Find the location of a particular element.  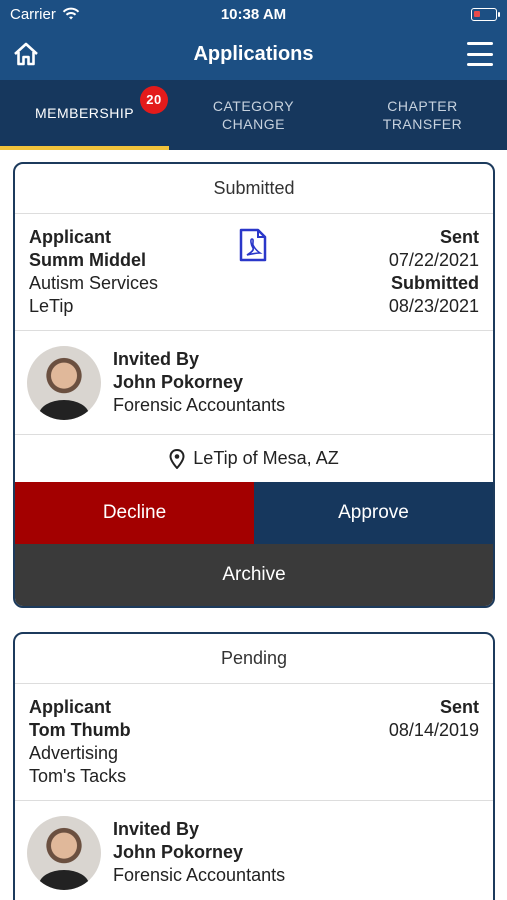

sent-date: 08/14/2019 is located at coordinates (433, 730).